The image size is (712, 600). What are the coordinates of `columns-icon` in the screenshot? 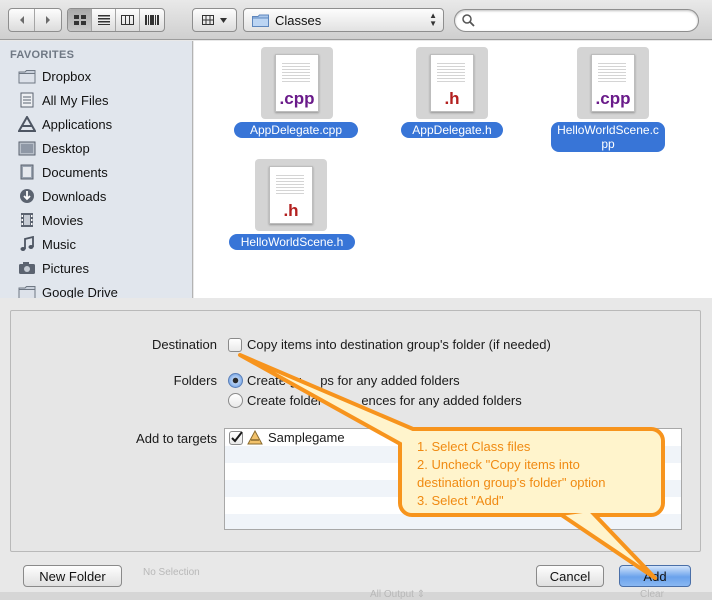 It's located at (127, 20).